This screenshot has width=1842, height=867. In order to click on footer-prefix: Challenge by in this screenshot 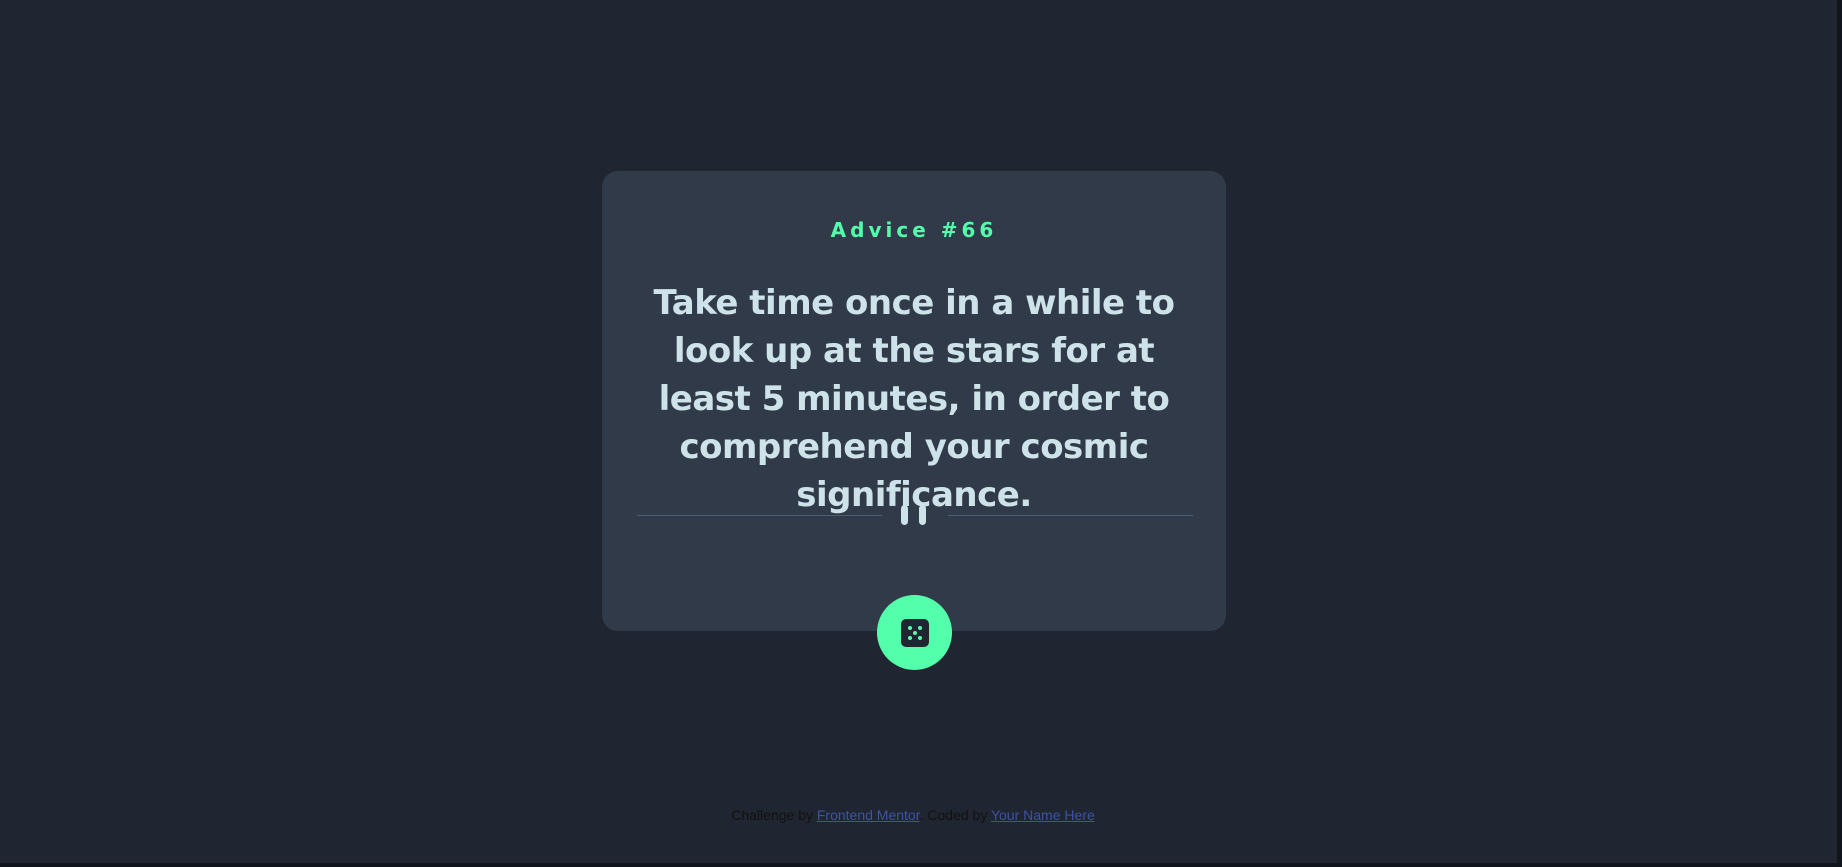, I will do `click(772, 815)`.